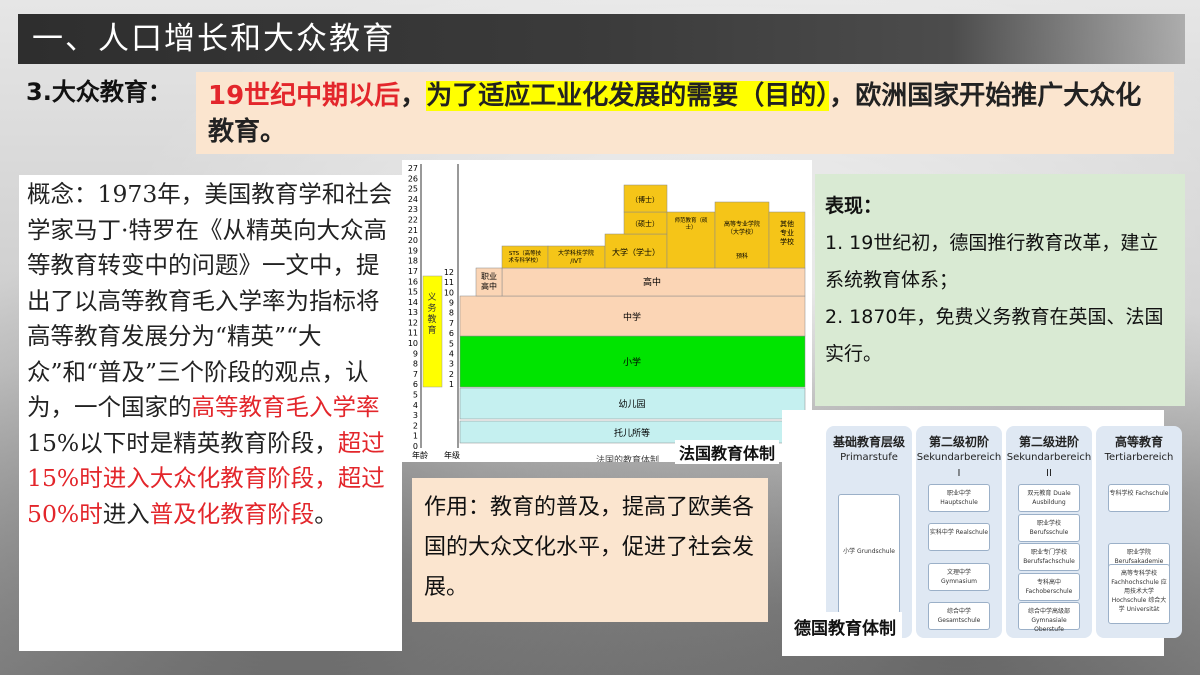 This screenshot has width=1200, height=675. What do you see at coordinates (1049, 557) in the screenshot?
I see `german-school-item: 职业专门学校 Berufsfachschule` at bounding box center [1049, 557].